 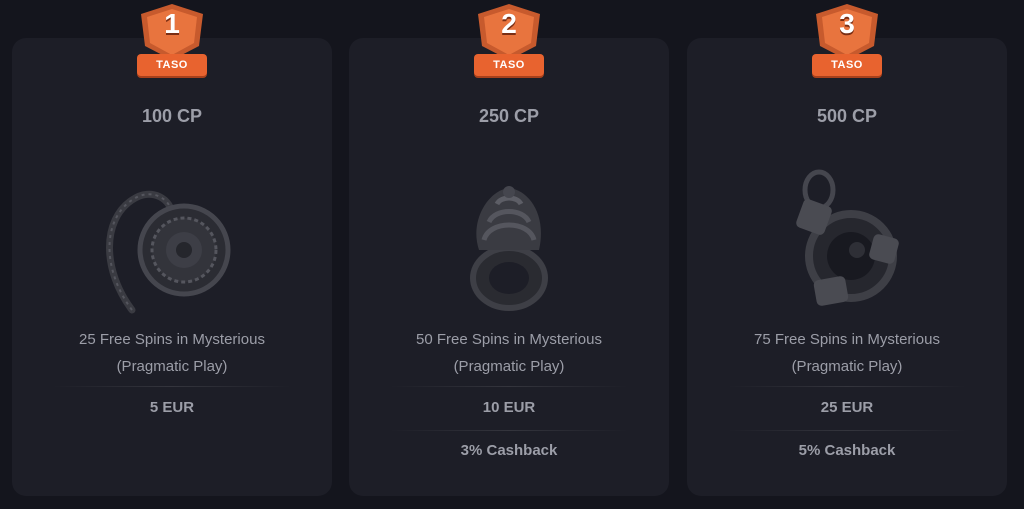 I want to click on tier-reward-cash: 25 EUR, so click(x=847, y=407).